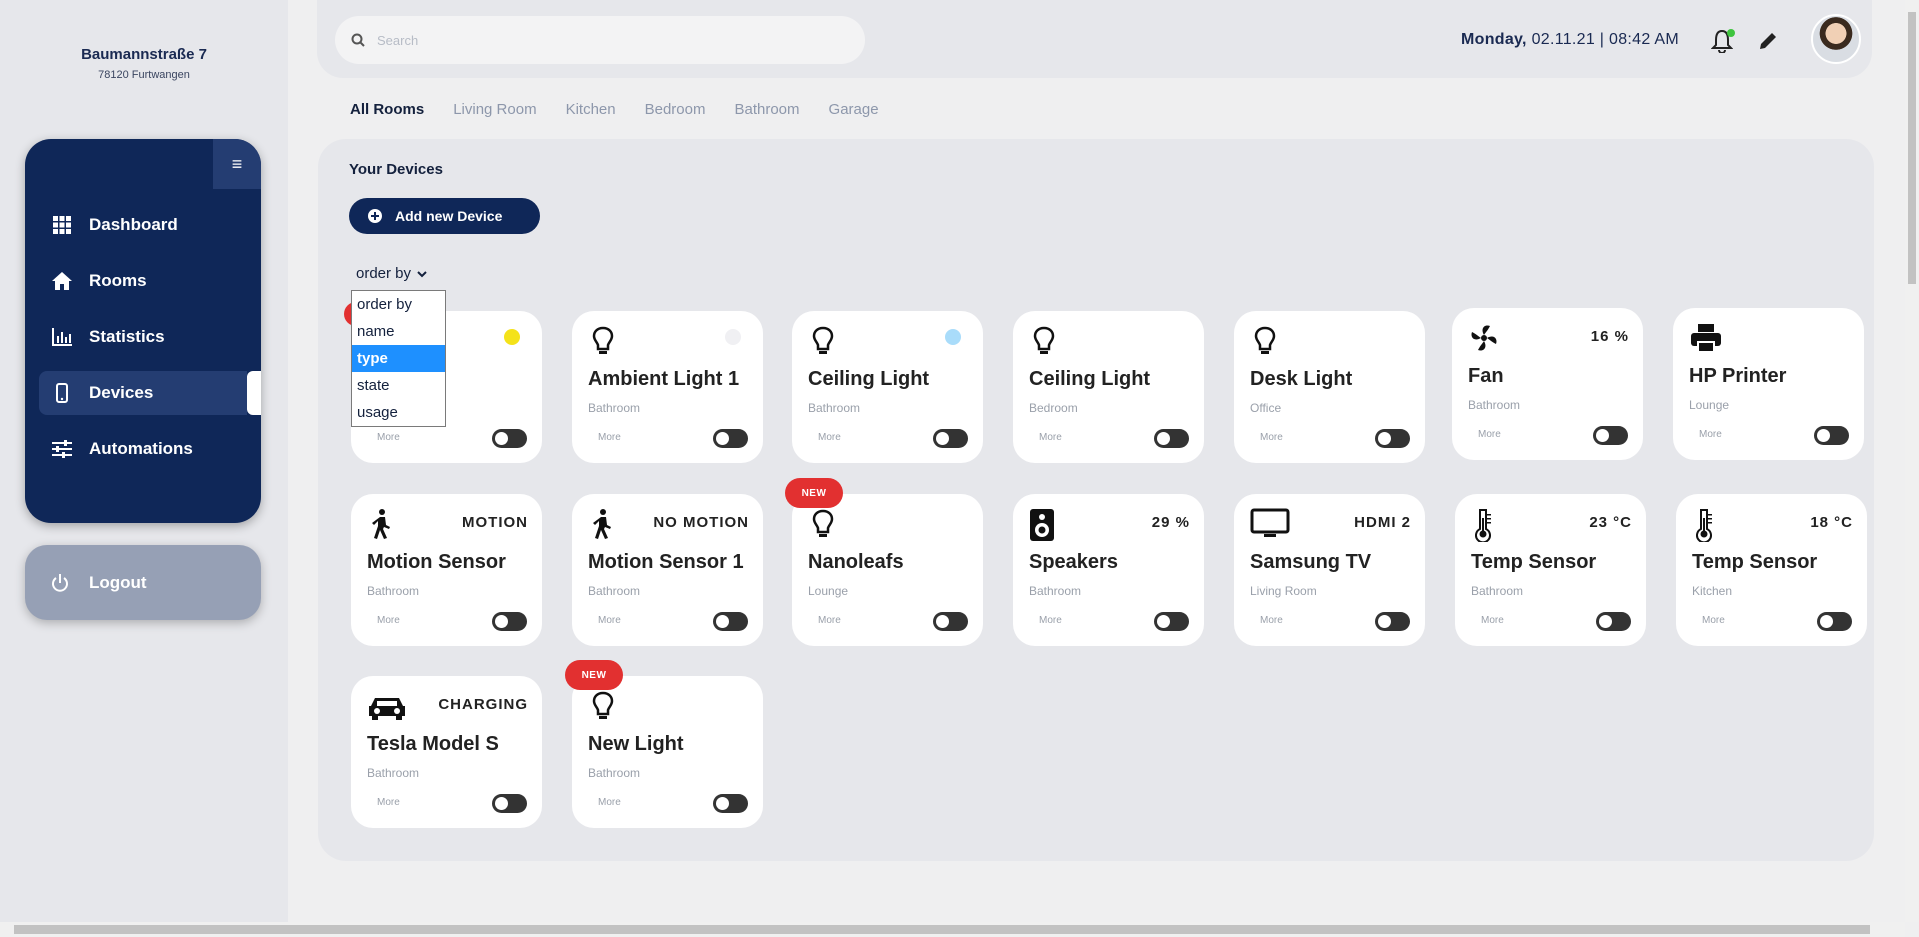  I want to click on tab-garage: Garage, so click(854, 109).